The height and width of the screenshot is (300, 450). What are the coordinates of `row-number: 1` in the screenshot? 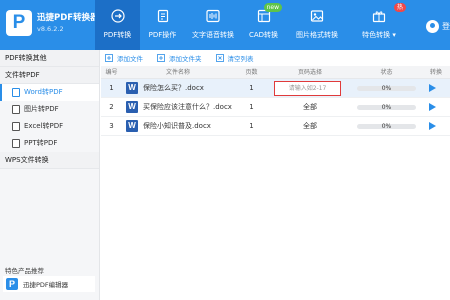 It's located at (111, 88).